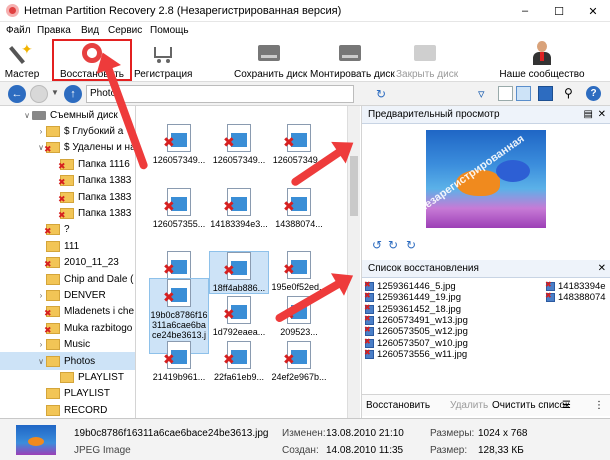 This screenshot has height=460, width=610. I want to click on tree-folder: ✖ 2010_11_23, so click(67, 263).